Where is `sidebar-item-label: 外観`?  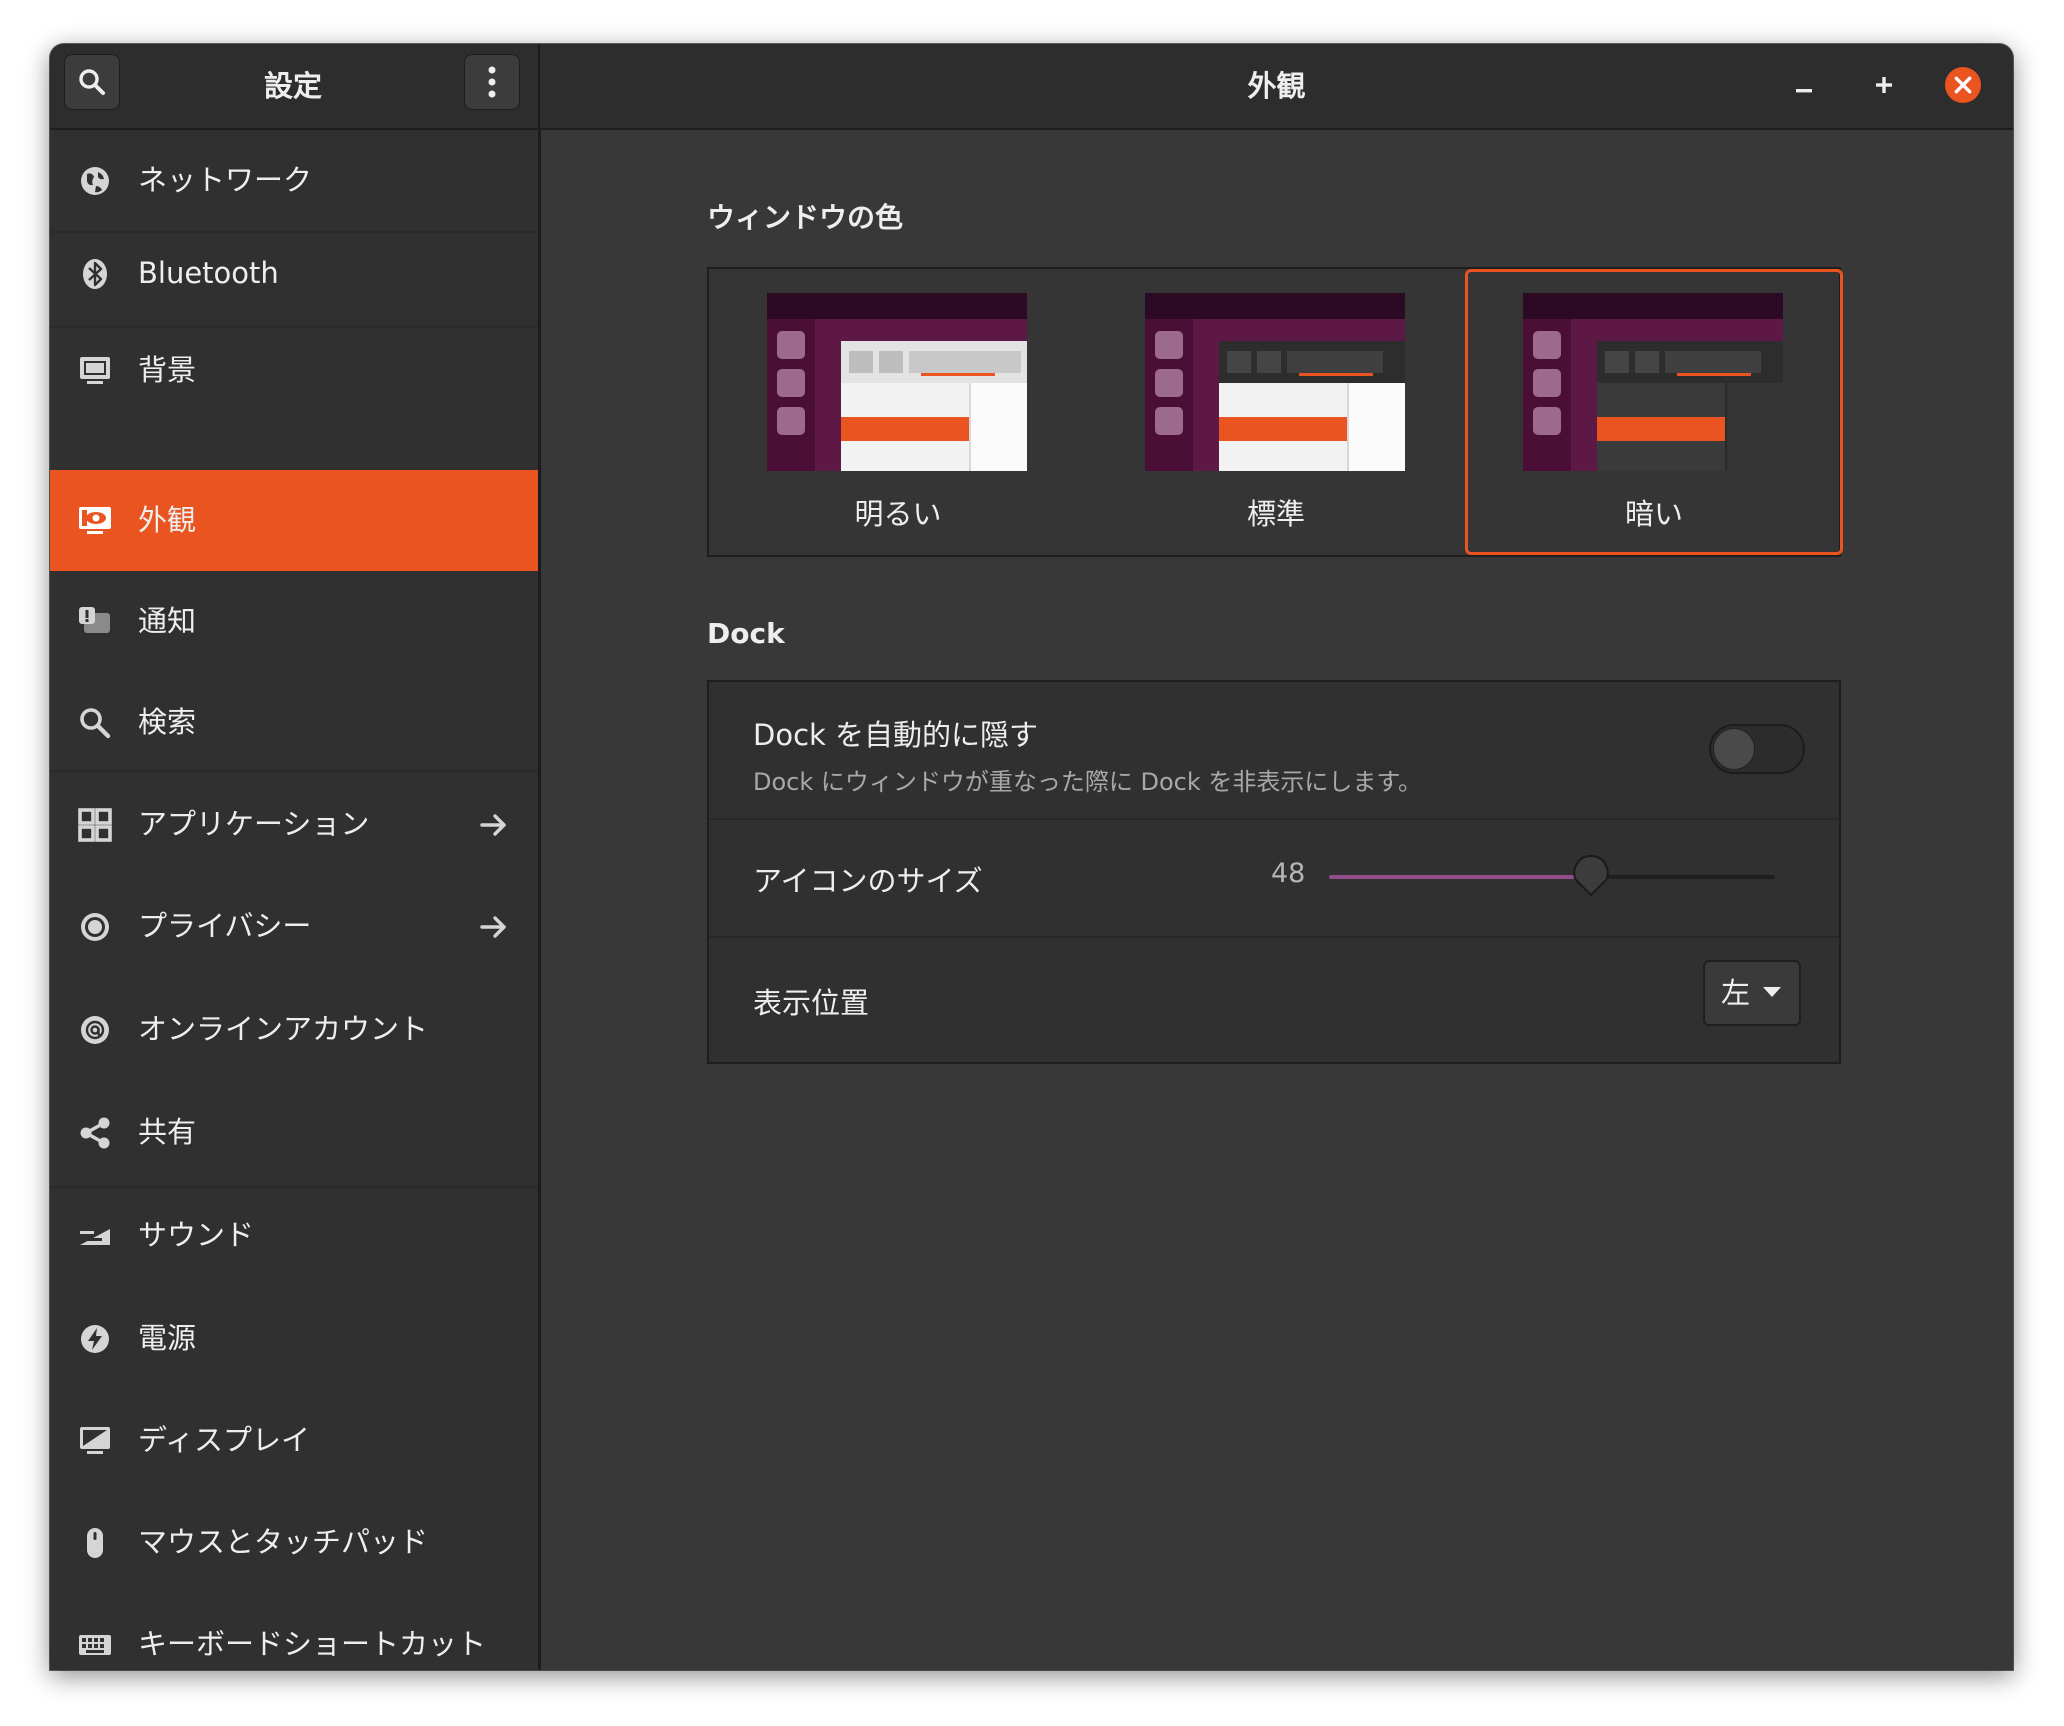
sidebar-item-label: 外観 is located at coordinates (167, 520).